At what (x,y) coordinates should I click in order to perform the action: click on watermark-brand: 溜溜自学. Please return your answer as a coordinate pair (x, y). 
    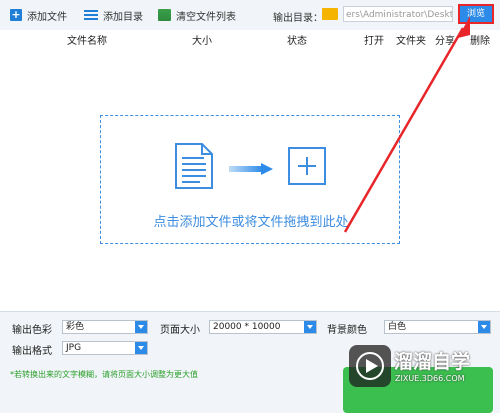
    Looking at the image, I should click on (432, 362).